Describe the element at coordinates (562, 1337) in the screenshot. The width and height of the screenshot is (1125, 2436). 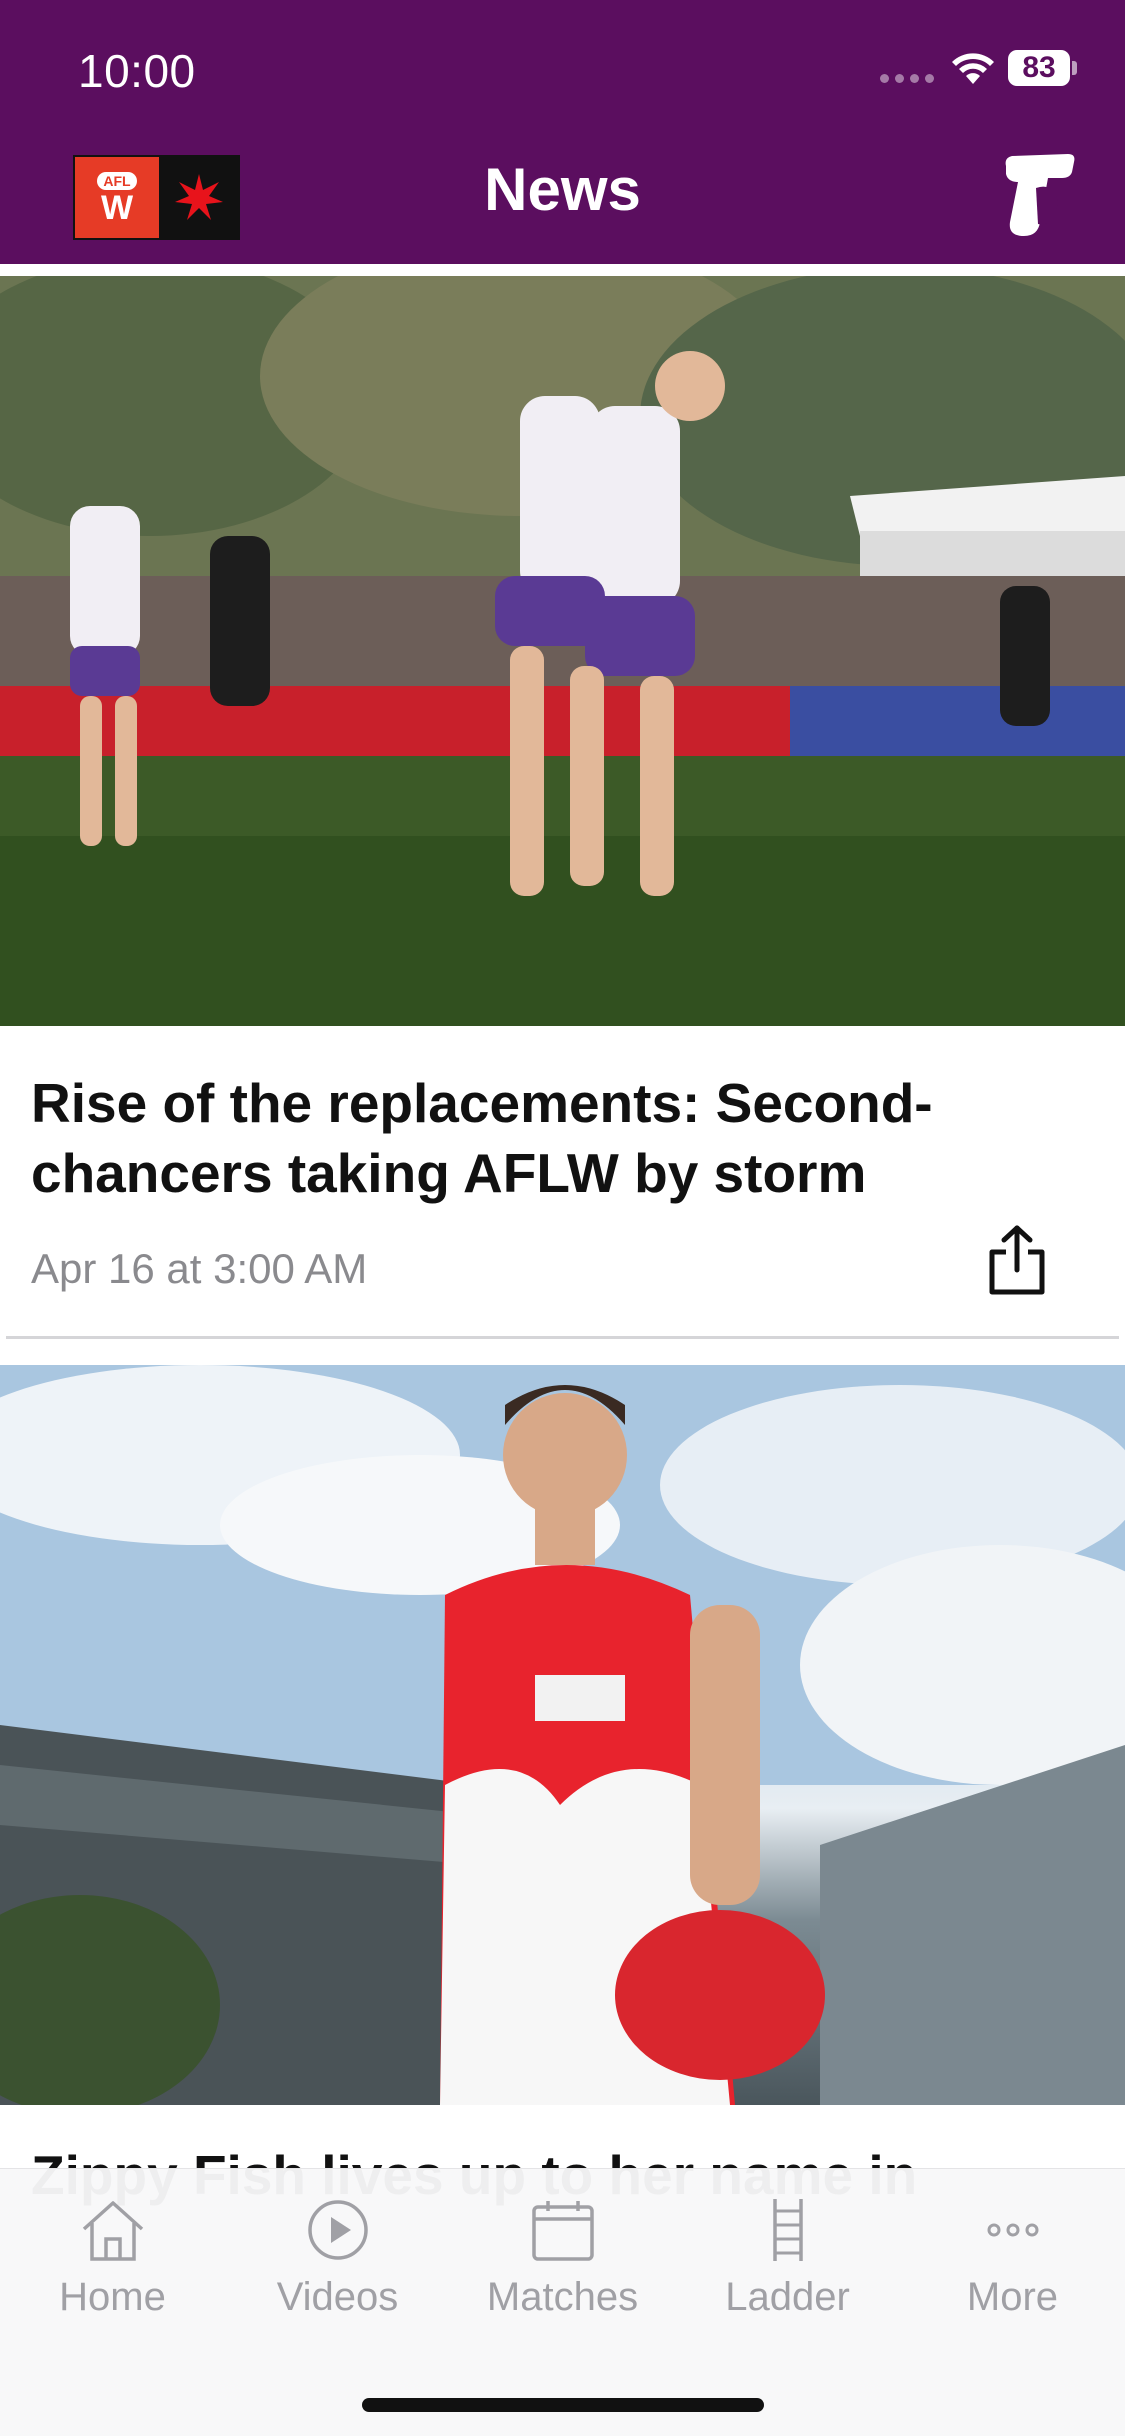
I see `card-divider` at that location.